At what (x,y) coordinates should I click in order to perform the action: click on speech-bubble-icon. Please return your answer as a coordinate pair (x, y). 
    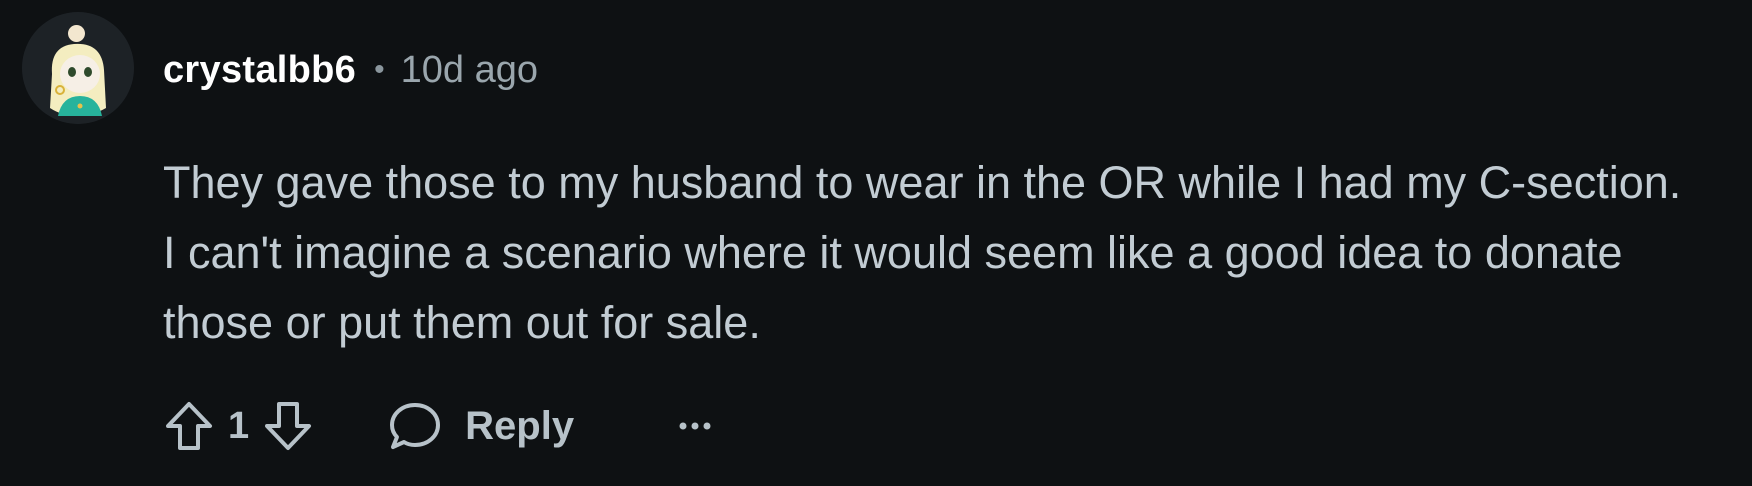
    Looking at the image, I should click on (415, 426).